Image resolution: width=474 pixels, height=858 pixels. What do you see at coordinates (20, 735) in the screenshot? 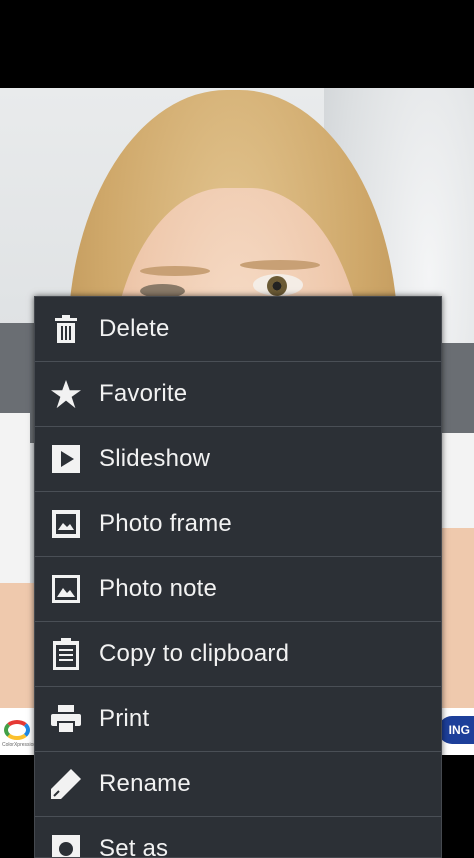
I see `colorxpressions-logo: ColorXpressions` at bounding box center [20, 735].